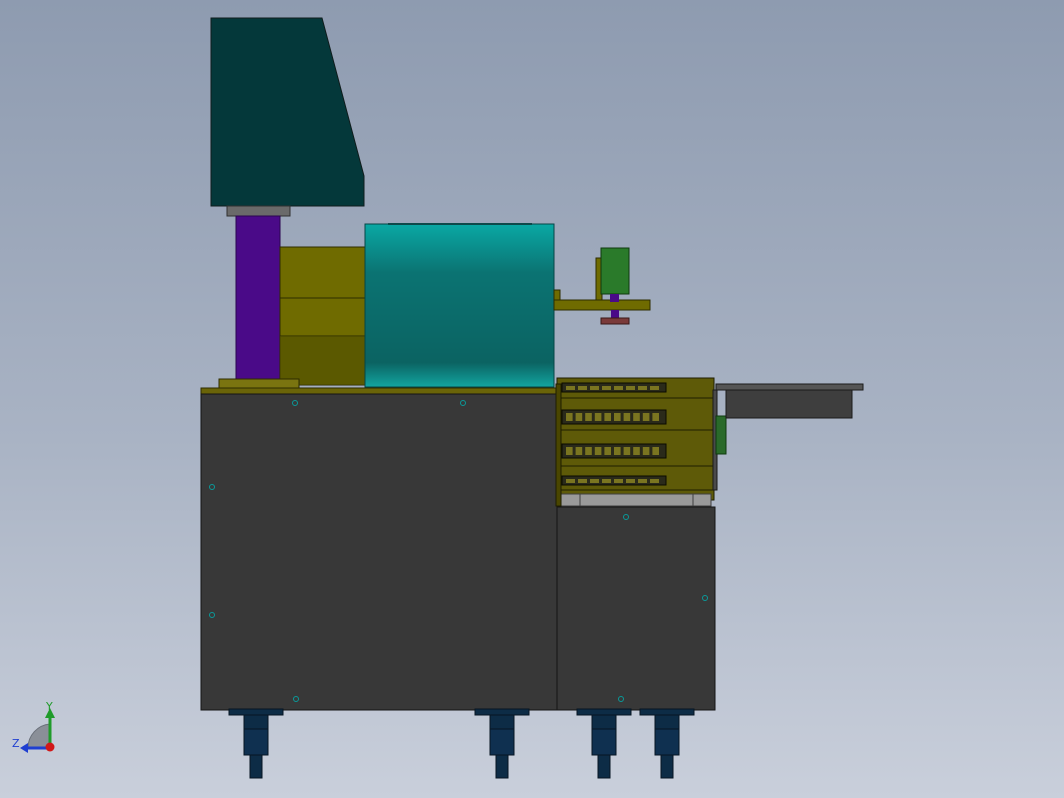 This screenshot has width=1064, height=798. I want to click on hood, so click(287, 112).